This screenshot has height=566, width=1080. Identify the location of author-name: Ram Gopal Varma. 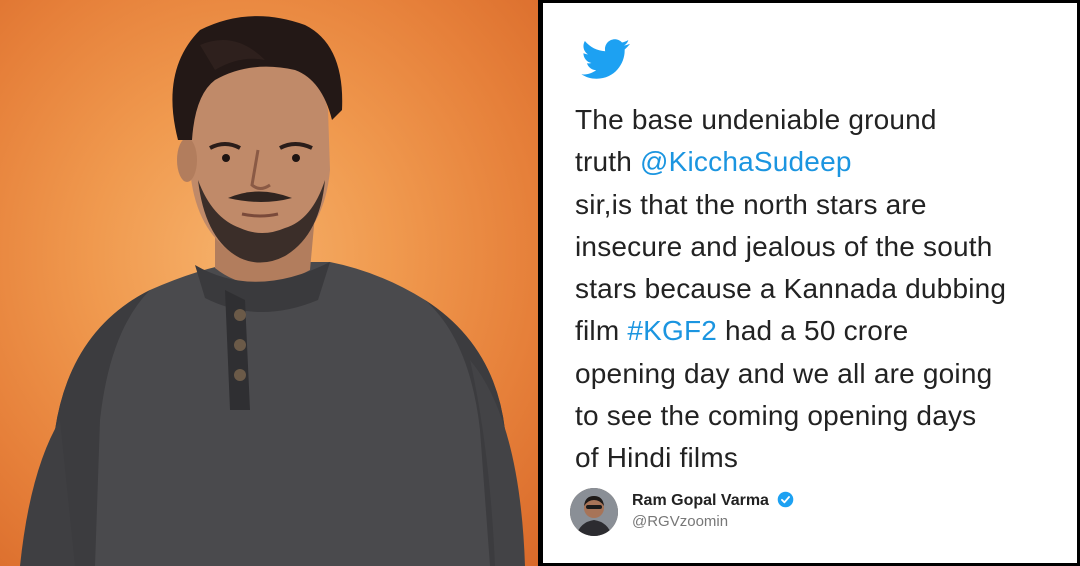
(713, 500).